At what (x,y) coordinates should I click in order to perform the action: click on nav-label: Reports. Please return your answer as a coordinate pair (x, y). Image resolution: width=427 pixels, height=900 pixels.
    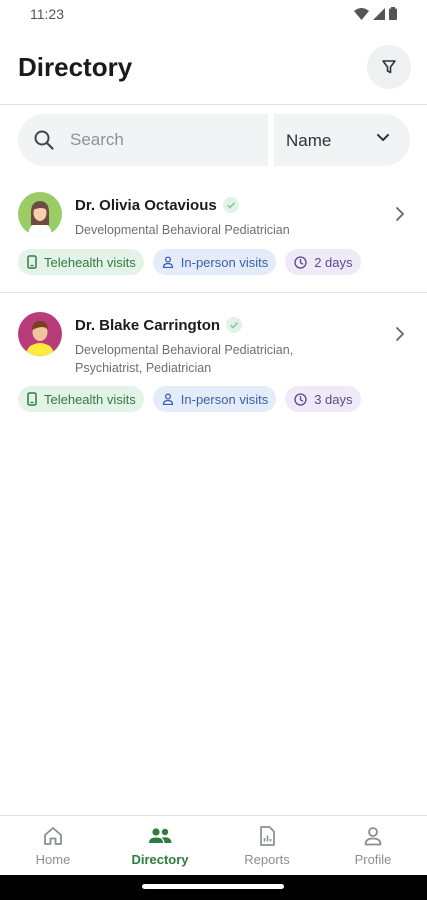
    Looking at the image, I should click on (267, 859).